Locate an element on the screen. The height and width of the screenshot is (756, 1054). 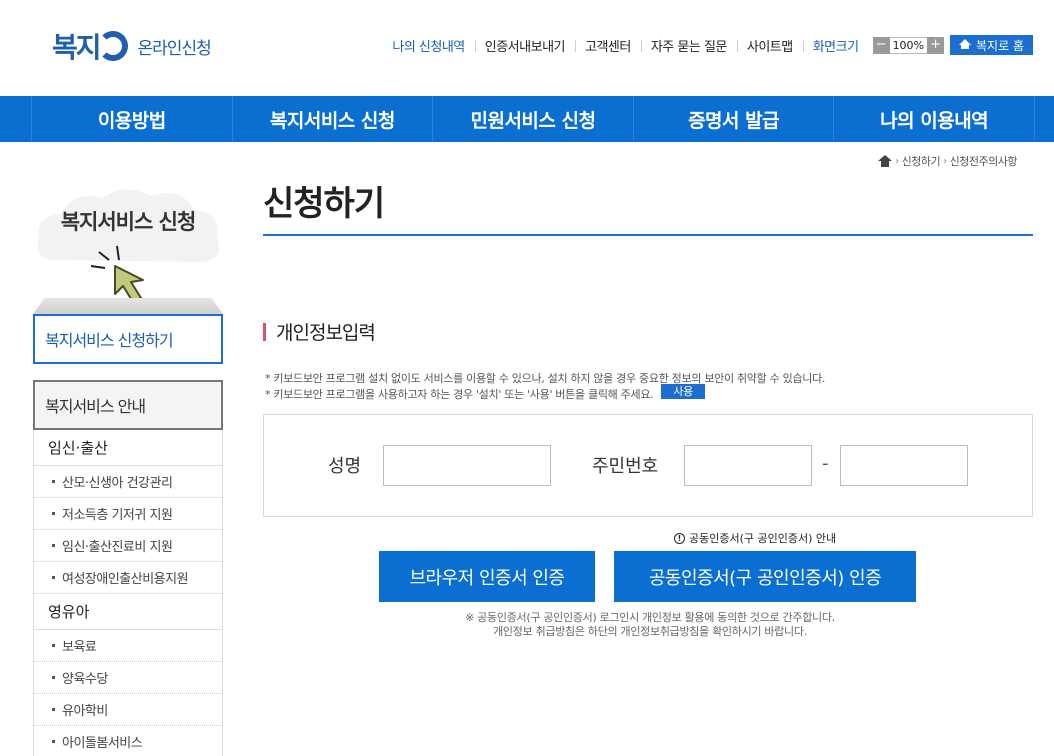
section-title: 개인정보입력 is located at coordinates (326, 333).